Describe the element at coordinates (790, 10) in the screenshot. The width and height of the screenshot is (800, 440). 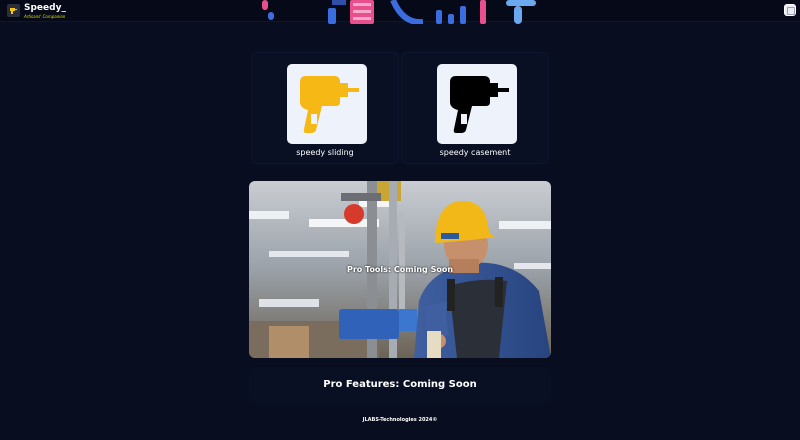
I see `menu-icon` at that location.